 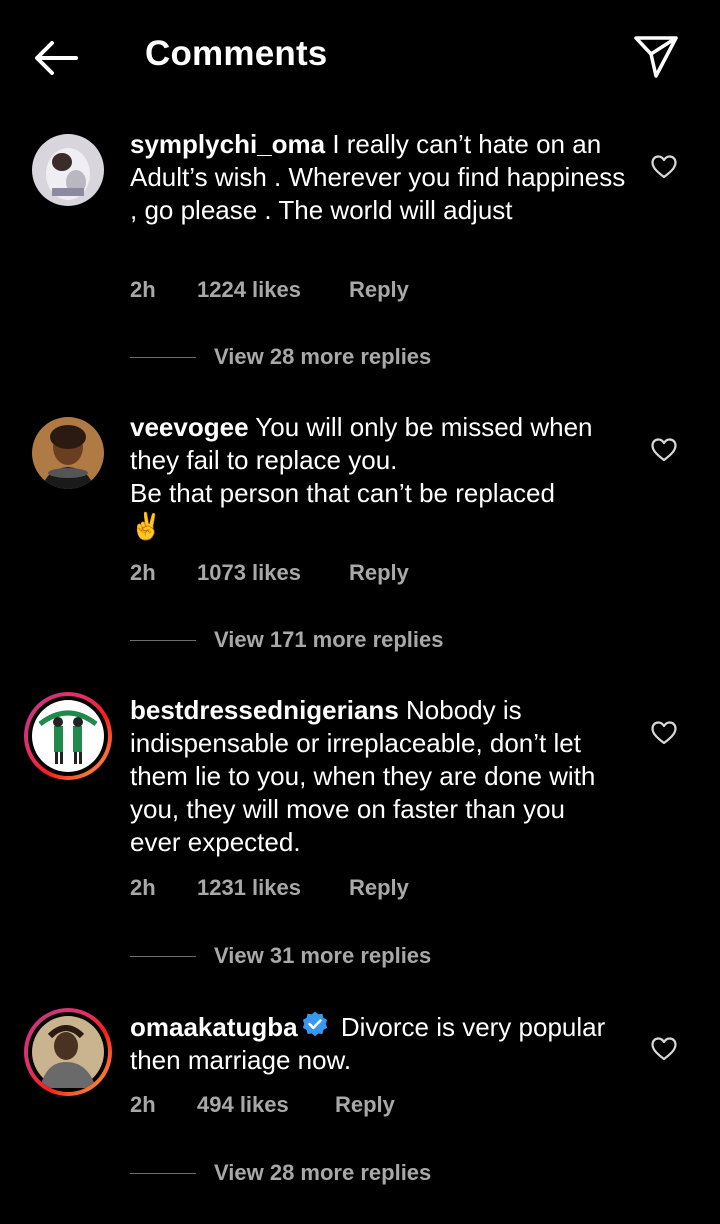 I want to click on comment-likes: 494 likes, so click(x=243, y=1105).